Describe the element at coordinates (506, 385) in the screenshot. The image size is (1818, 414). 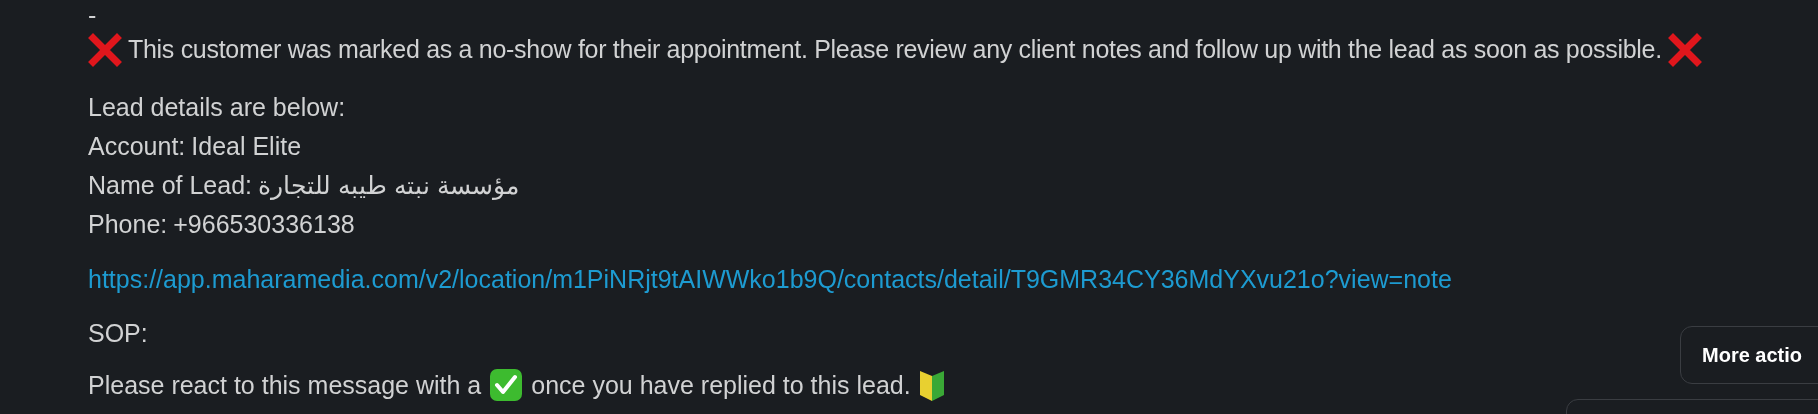
I see `check-mark-icon` at that location.